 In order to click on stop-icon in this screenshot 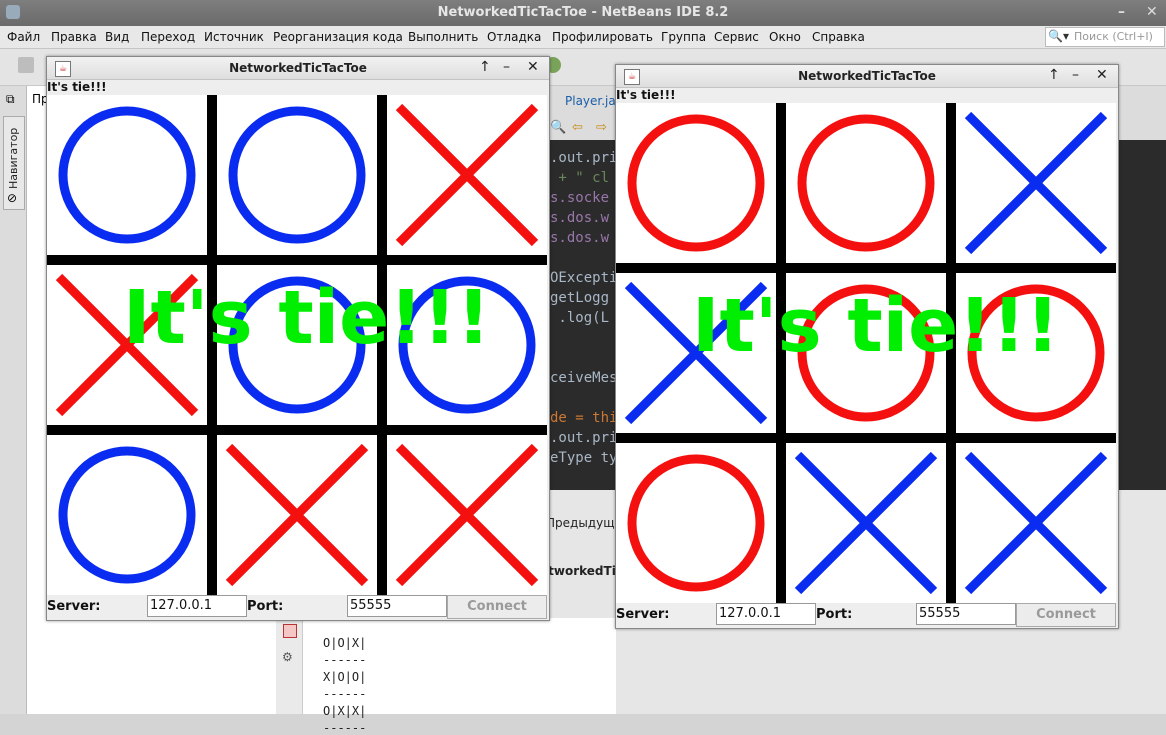, I will do `click(290, 631)`.